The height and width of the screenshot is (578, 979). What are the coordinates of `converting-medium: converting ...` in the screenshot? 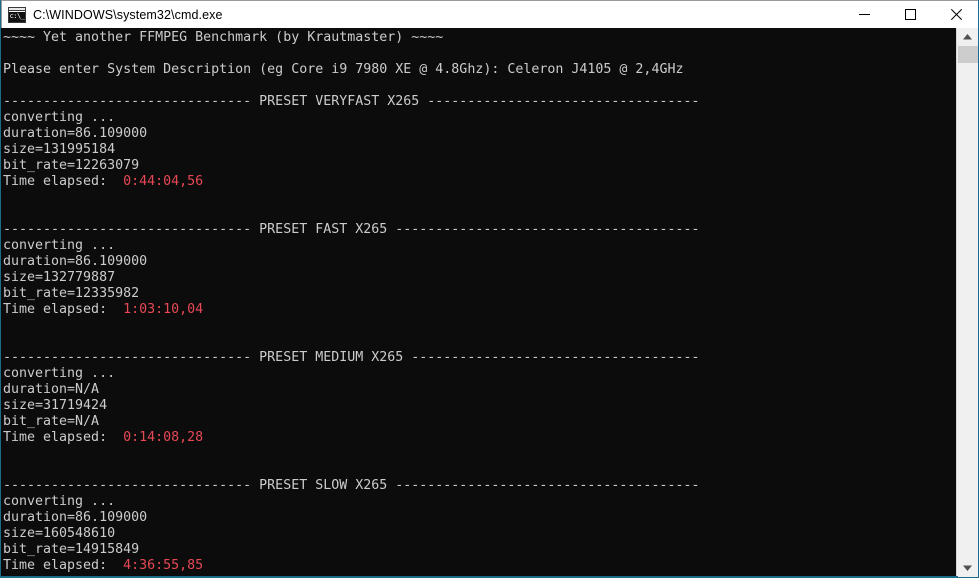 It's located at (59, 373).